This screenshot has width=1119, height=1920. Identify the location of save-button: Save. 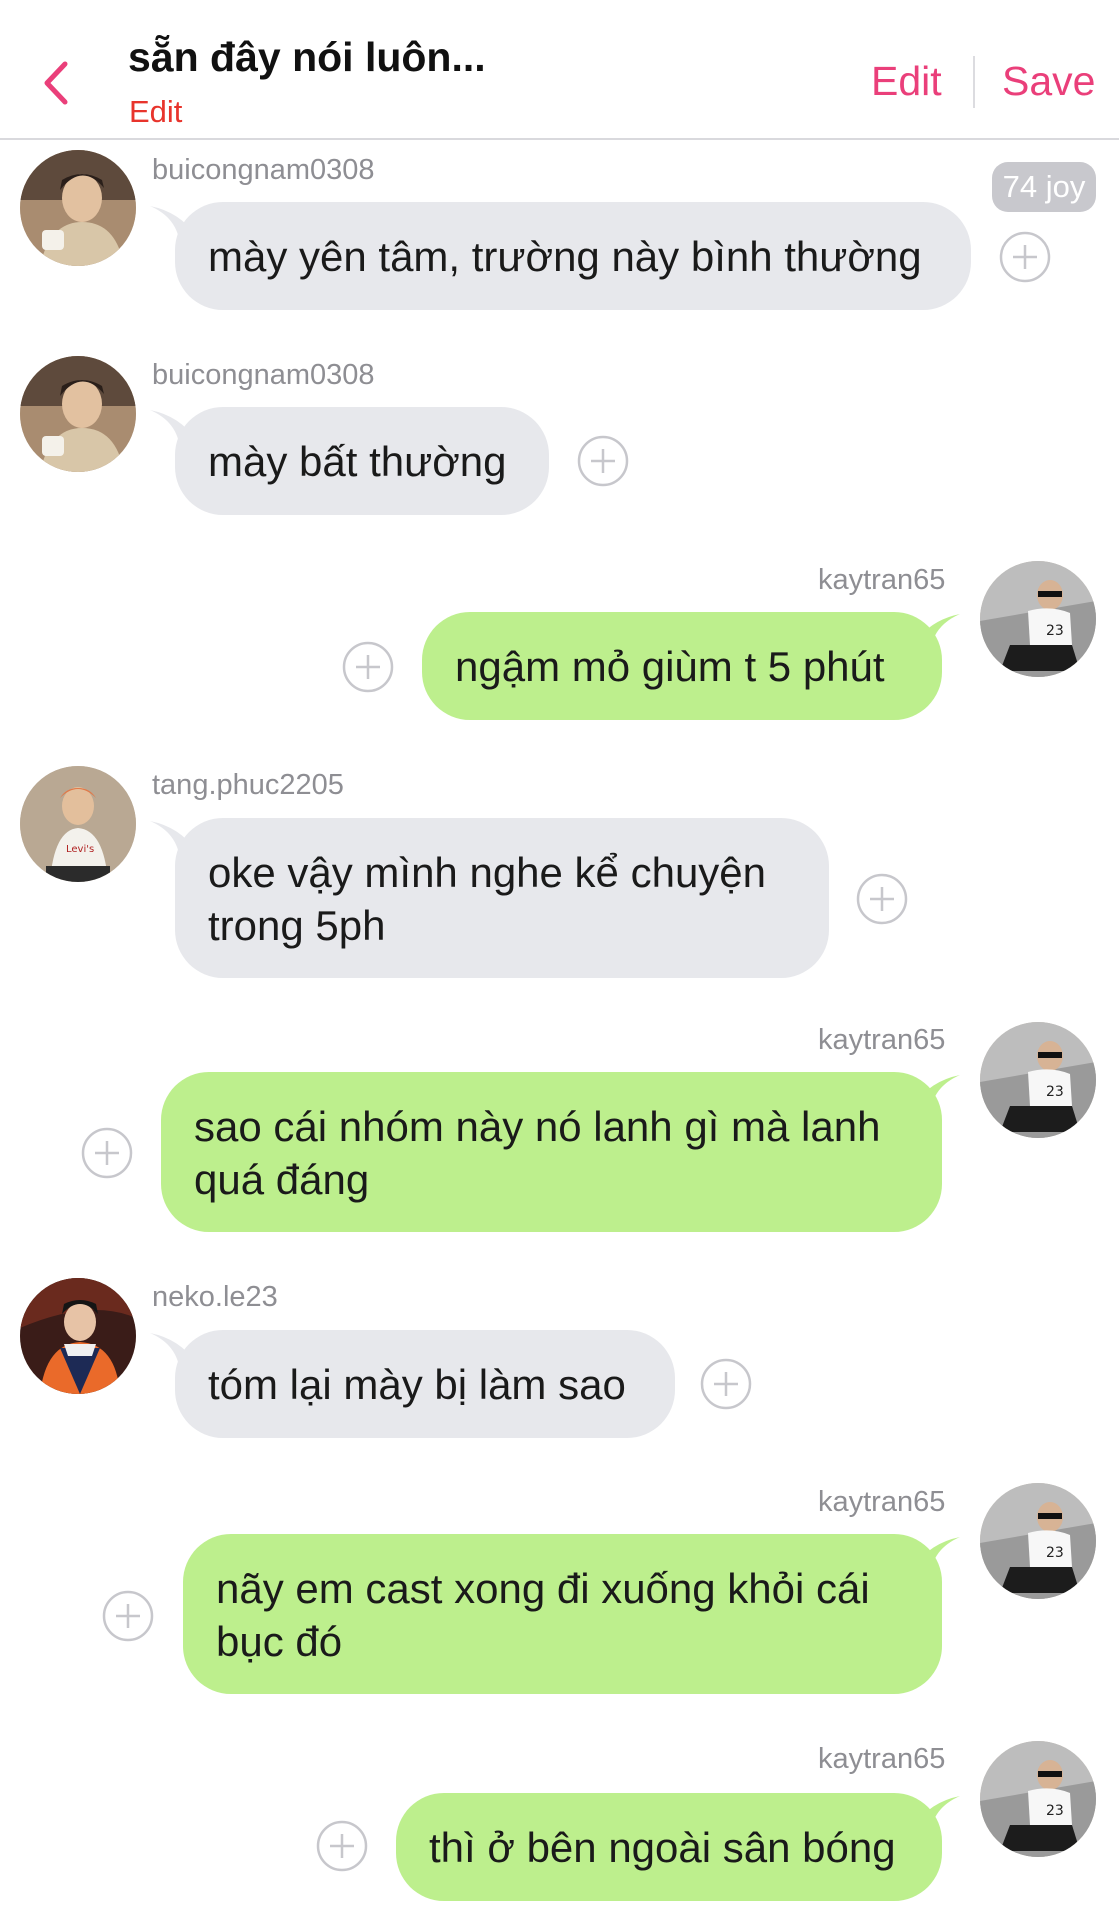
(1048, 81).